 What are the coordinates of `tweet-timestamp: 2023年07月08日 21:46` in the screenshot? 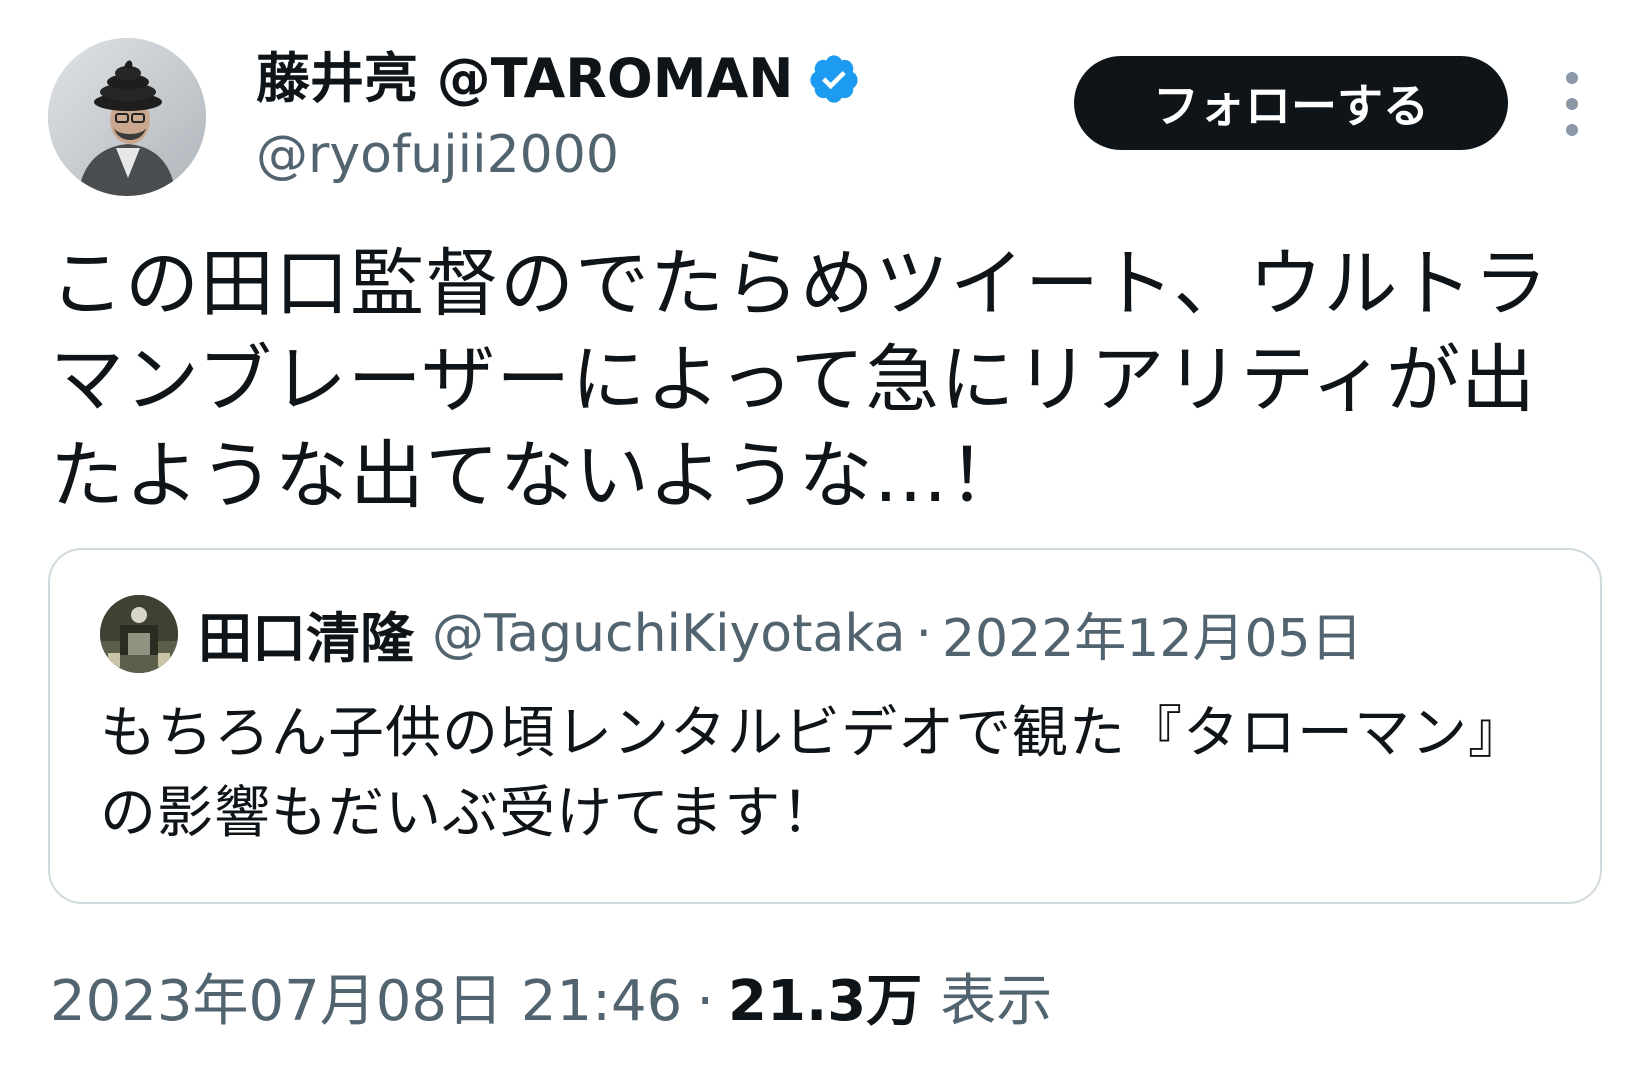 It's located at (366, 1002).